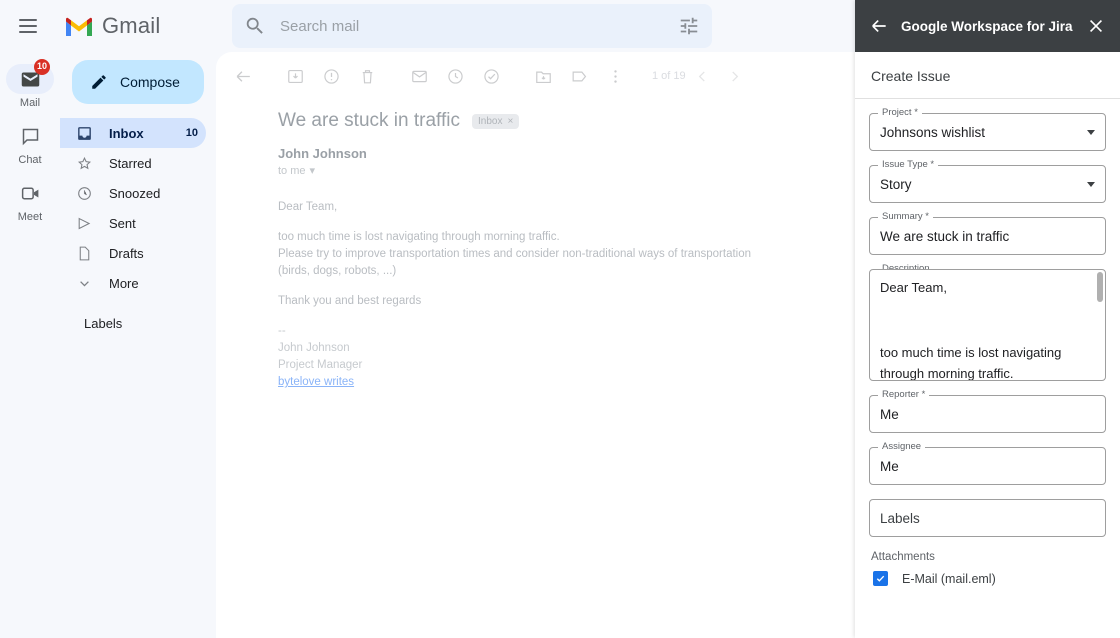 The width and height of the screenshot is (1120, 638). What do you see at coordinates (904, 395) in the screenshot?
I see `reporter-label: Reporter *` at bounding box center [904, 395].